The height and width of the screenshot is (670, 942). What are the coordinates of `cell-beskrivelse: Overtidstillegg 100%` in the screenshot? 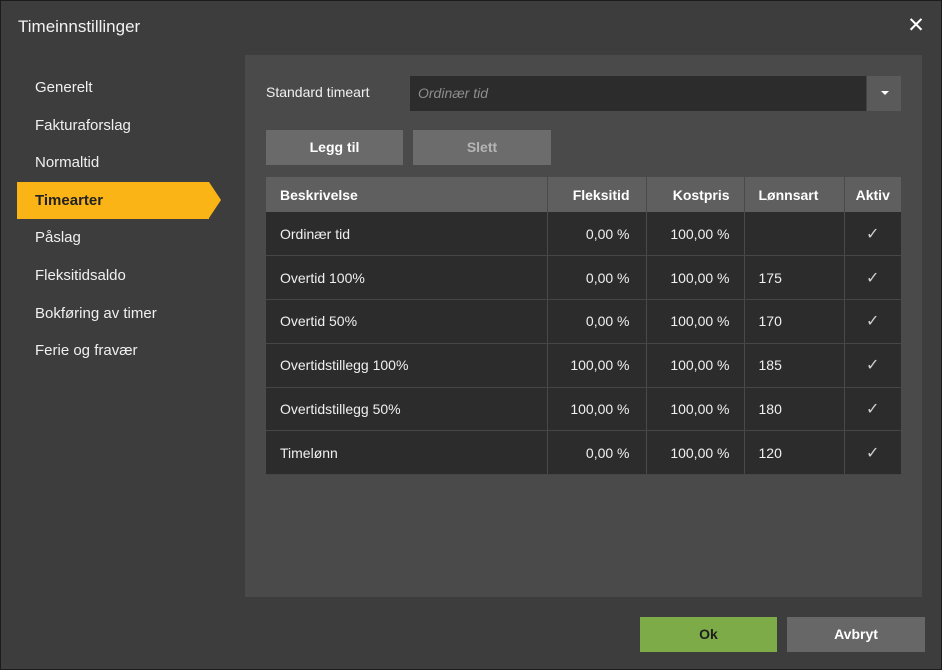 It's located at (407, 365).